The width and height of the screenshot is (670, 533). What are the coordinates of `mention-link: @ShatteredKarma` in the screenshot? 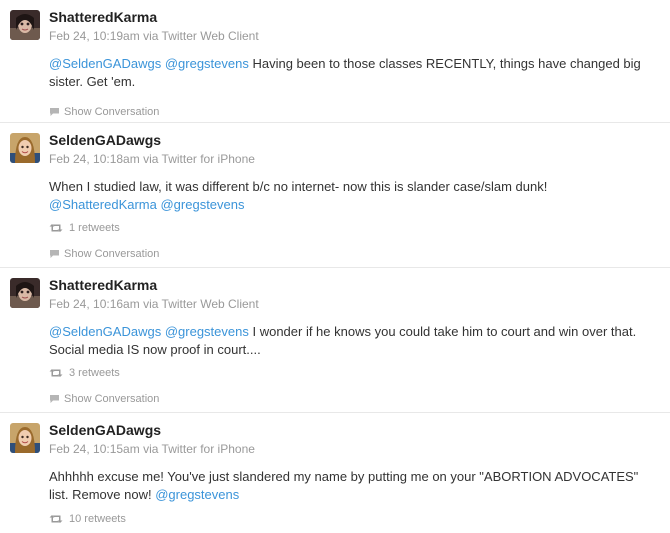 It's located at (103, 204).